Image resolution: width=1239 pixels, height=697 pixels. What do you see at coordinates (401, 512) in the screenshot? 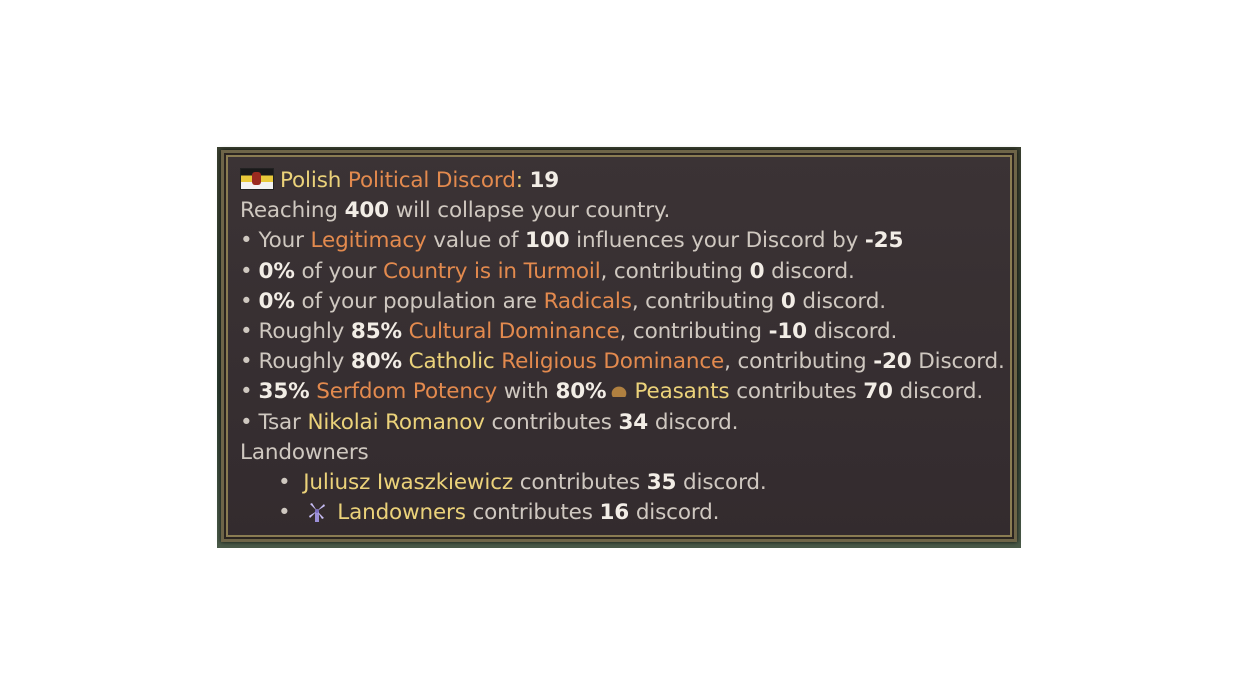
I see `interest-group-name: Landowners` at bounding box center [401, 512].